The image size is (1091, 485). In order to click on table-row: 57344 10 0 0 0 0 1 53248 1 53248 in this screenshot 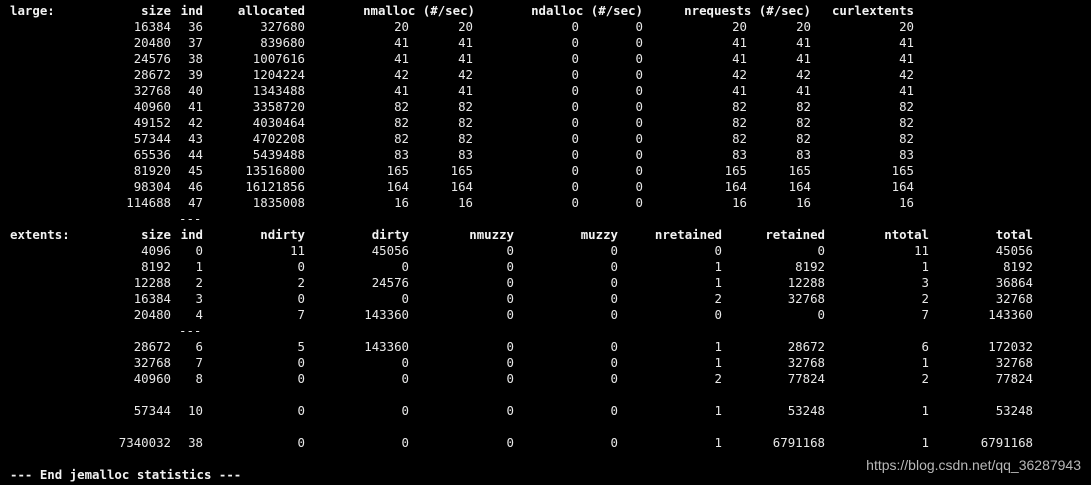, I will do `click(545, 411)`.